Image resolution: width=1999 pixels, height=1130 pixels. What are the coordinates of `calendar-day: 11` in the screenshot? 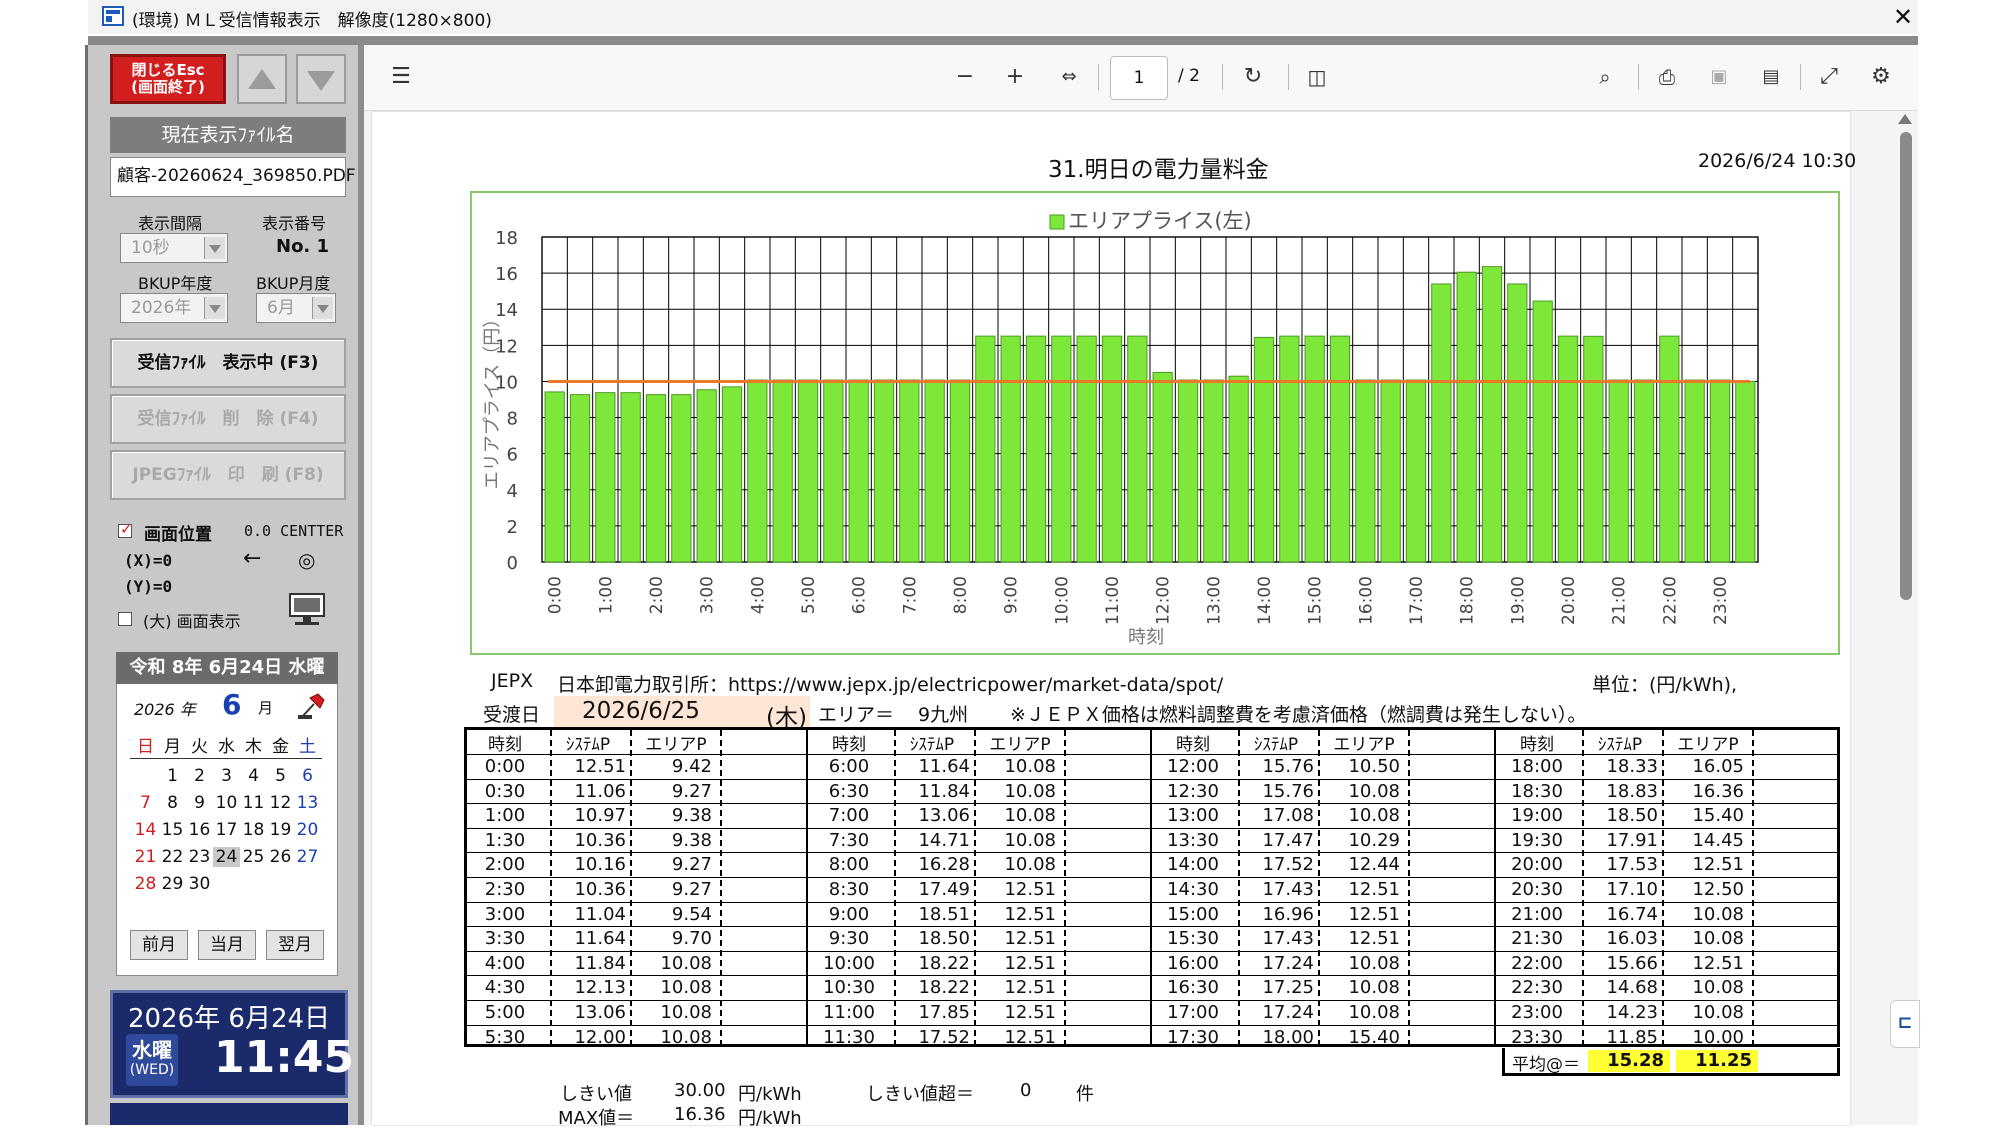 It's located at (253, 803).